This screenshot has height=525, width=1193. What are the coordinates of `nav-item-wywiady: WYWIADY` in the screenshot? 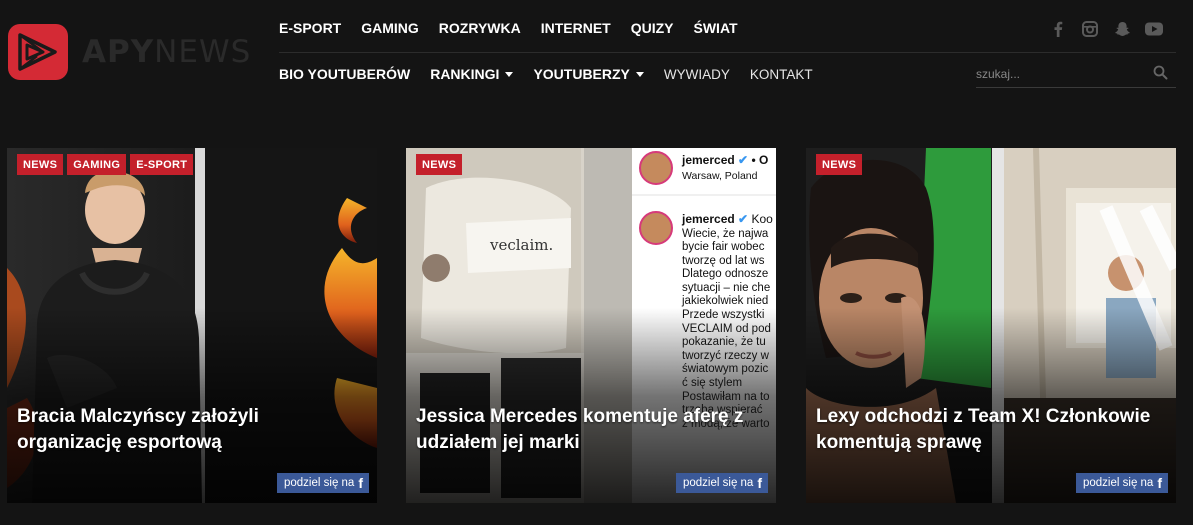 It's located at (697, 74).